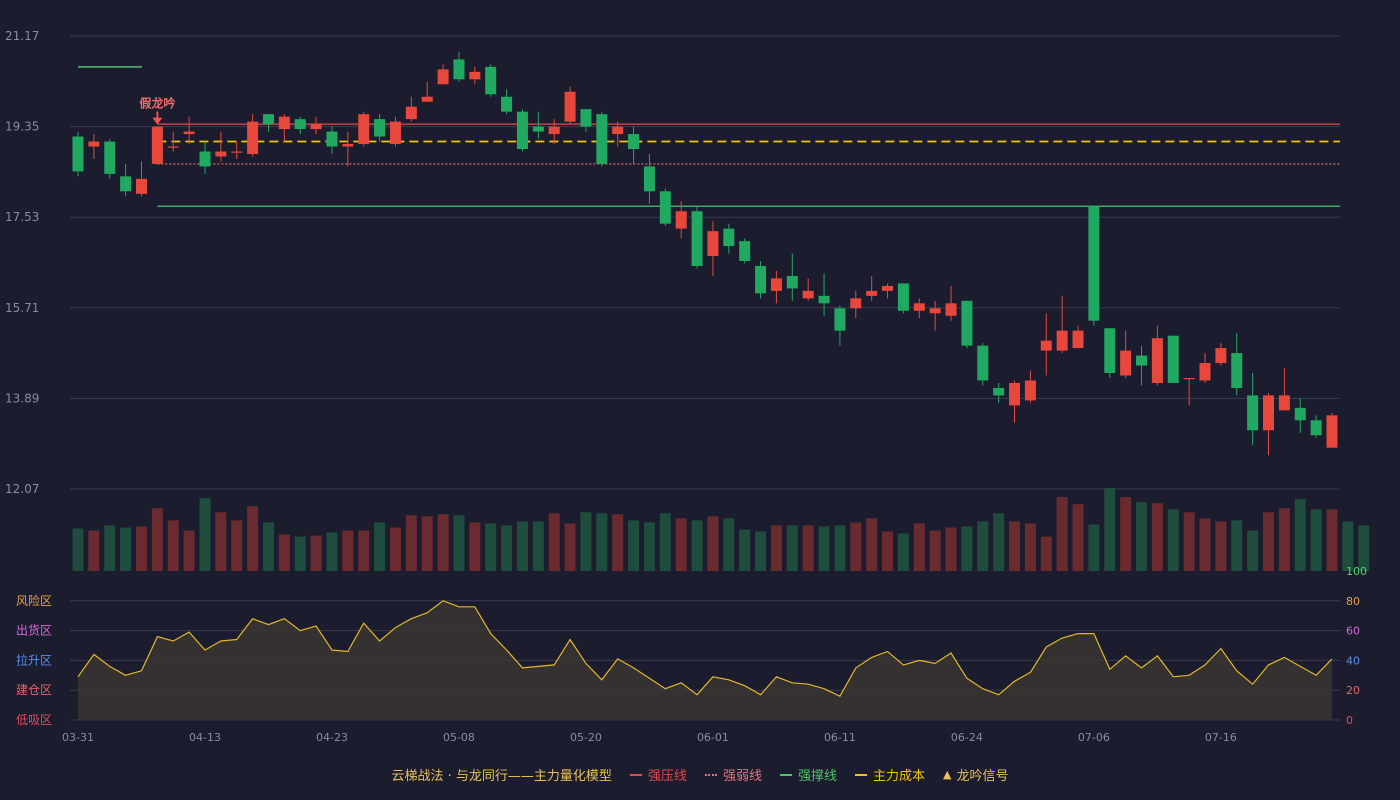  Describe the element at coordinates (34, 630) in the screenshot. I see `indicator-zone-label: 出货区` at that location.